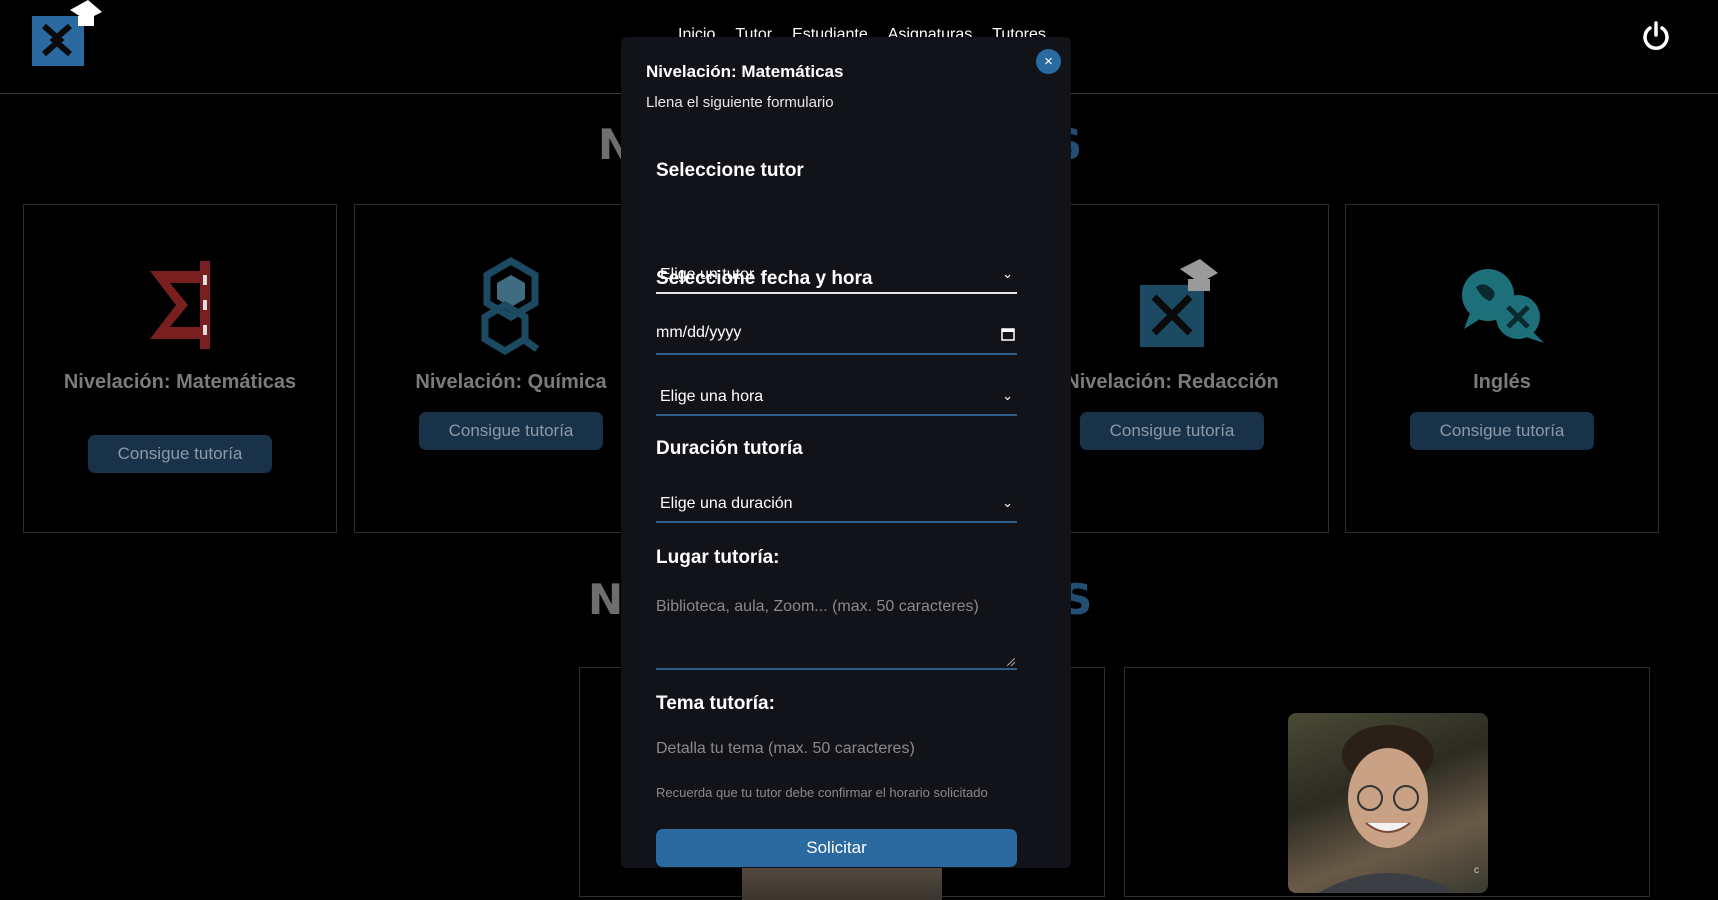  What do you see at coordinates (1502, 382) in the screenshot?
I see `card-title: Inglés` at bounding box center [1502, 382].